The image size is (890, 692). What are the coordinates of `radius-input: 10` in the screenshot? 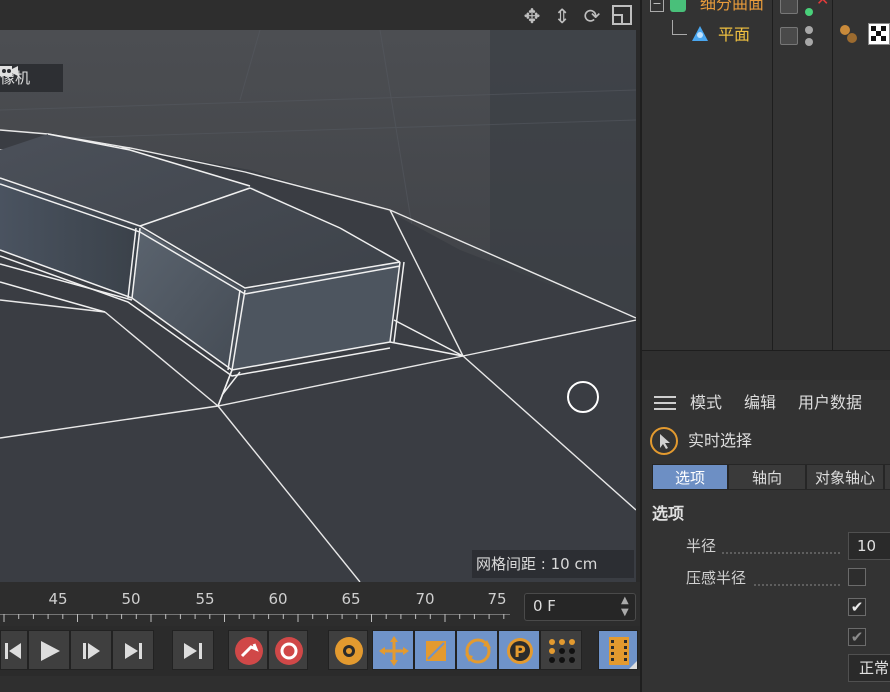 It's located at (869, 546).